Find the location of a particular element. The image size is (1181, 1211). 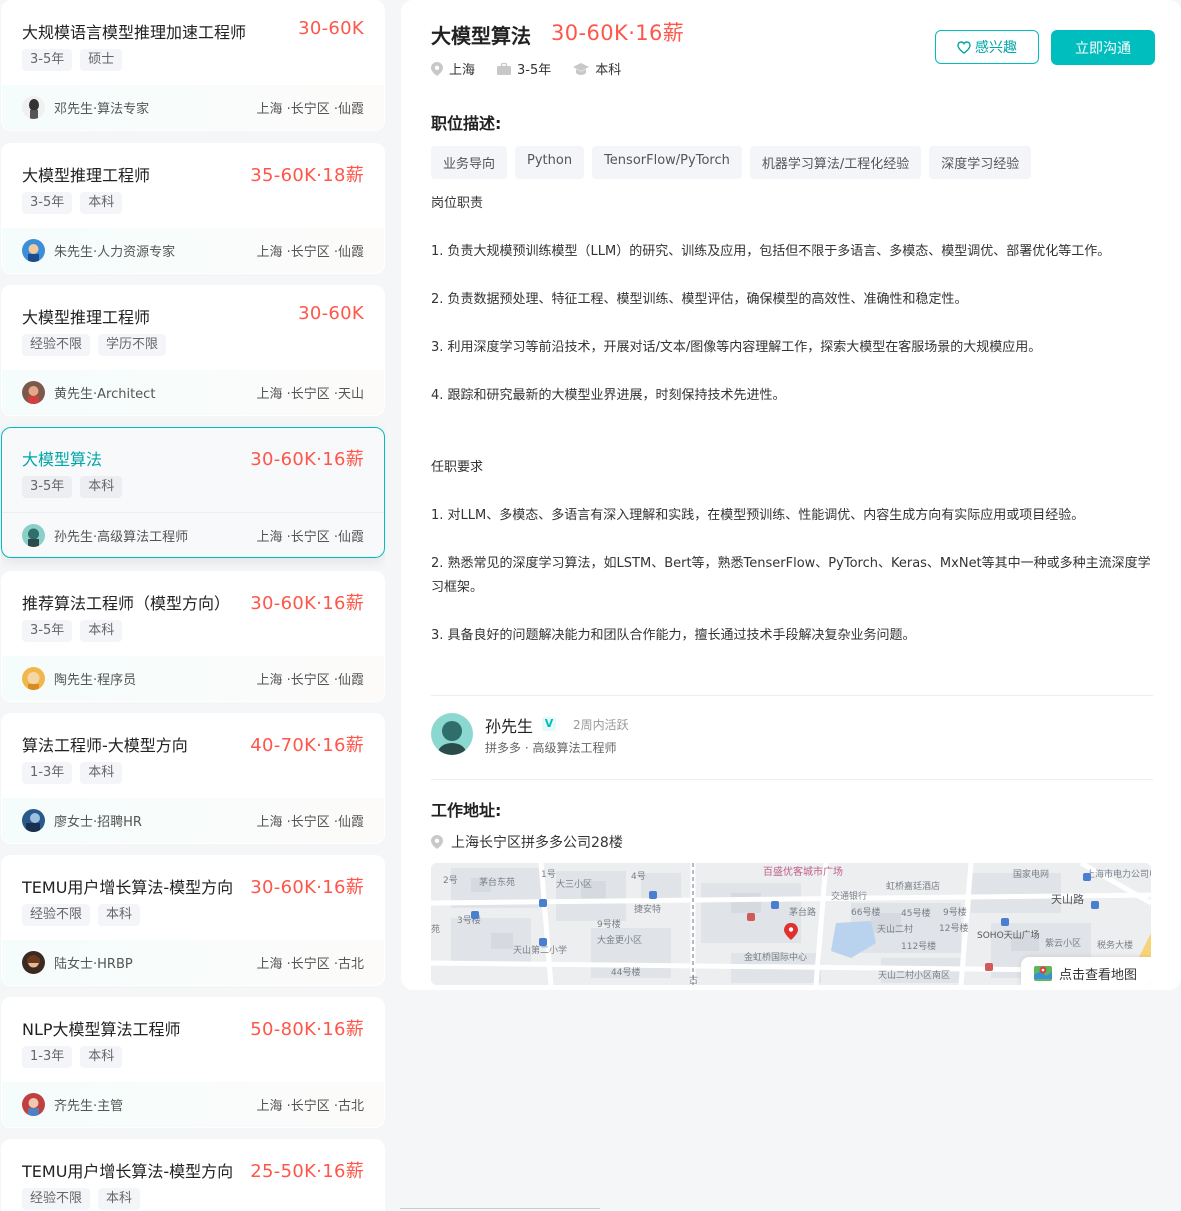

heart-icon is located at coordinates (964, 47).